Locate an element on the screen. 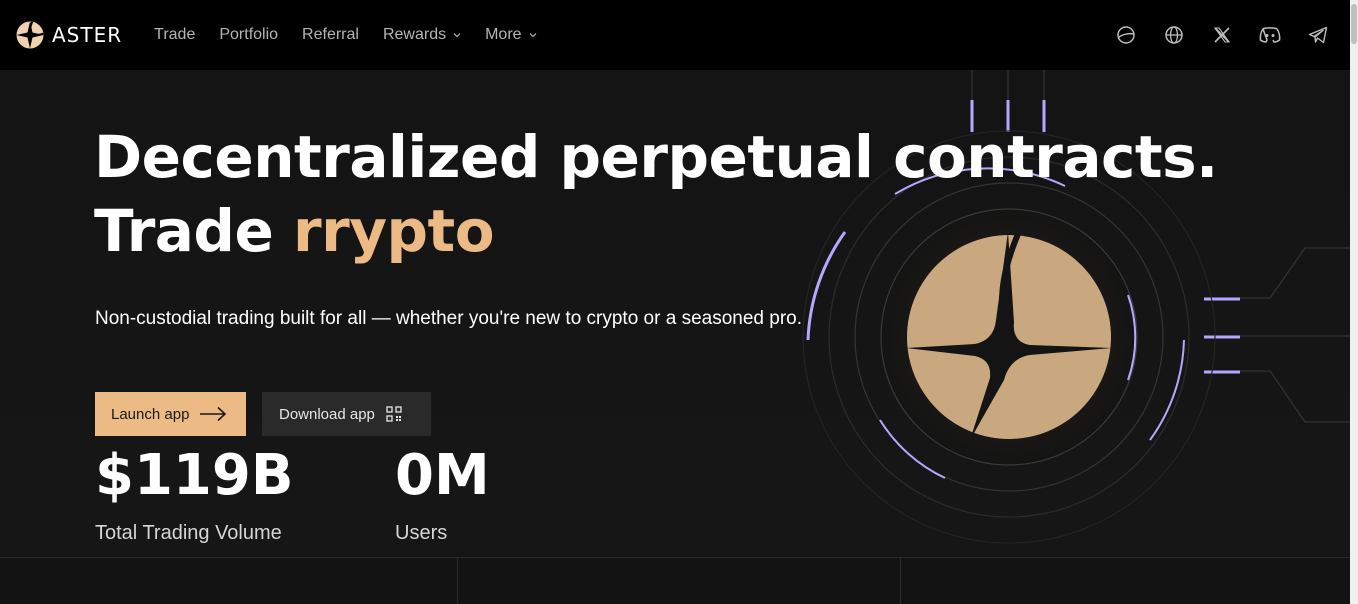  stat-users-value: 0M is located at coordinates (442, 475).